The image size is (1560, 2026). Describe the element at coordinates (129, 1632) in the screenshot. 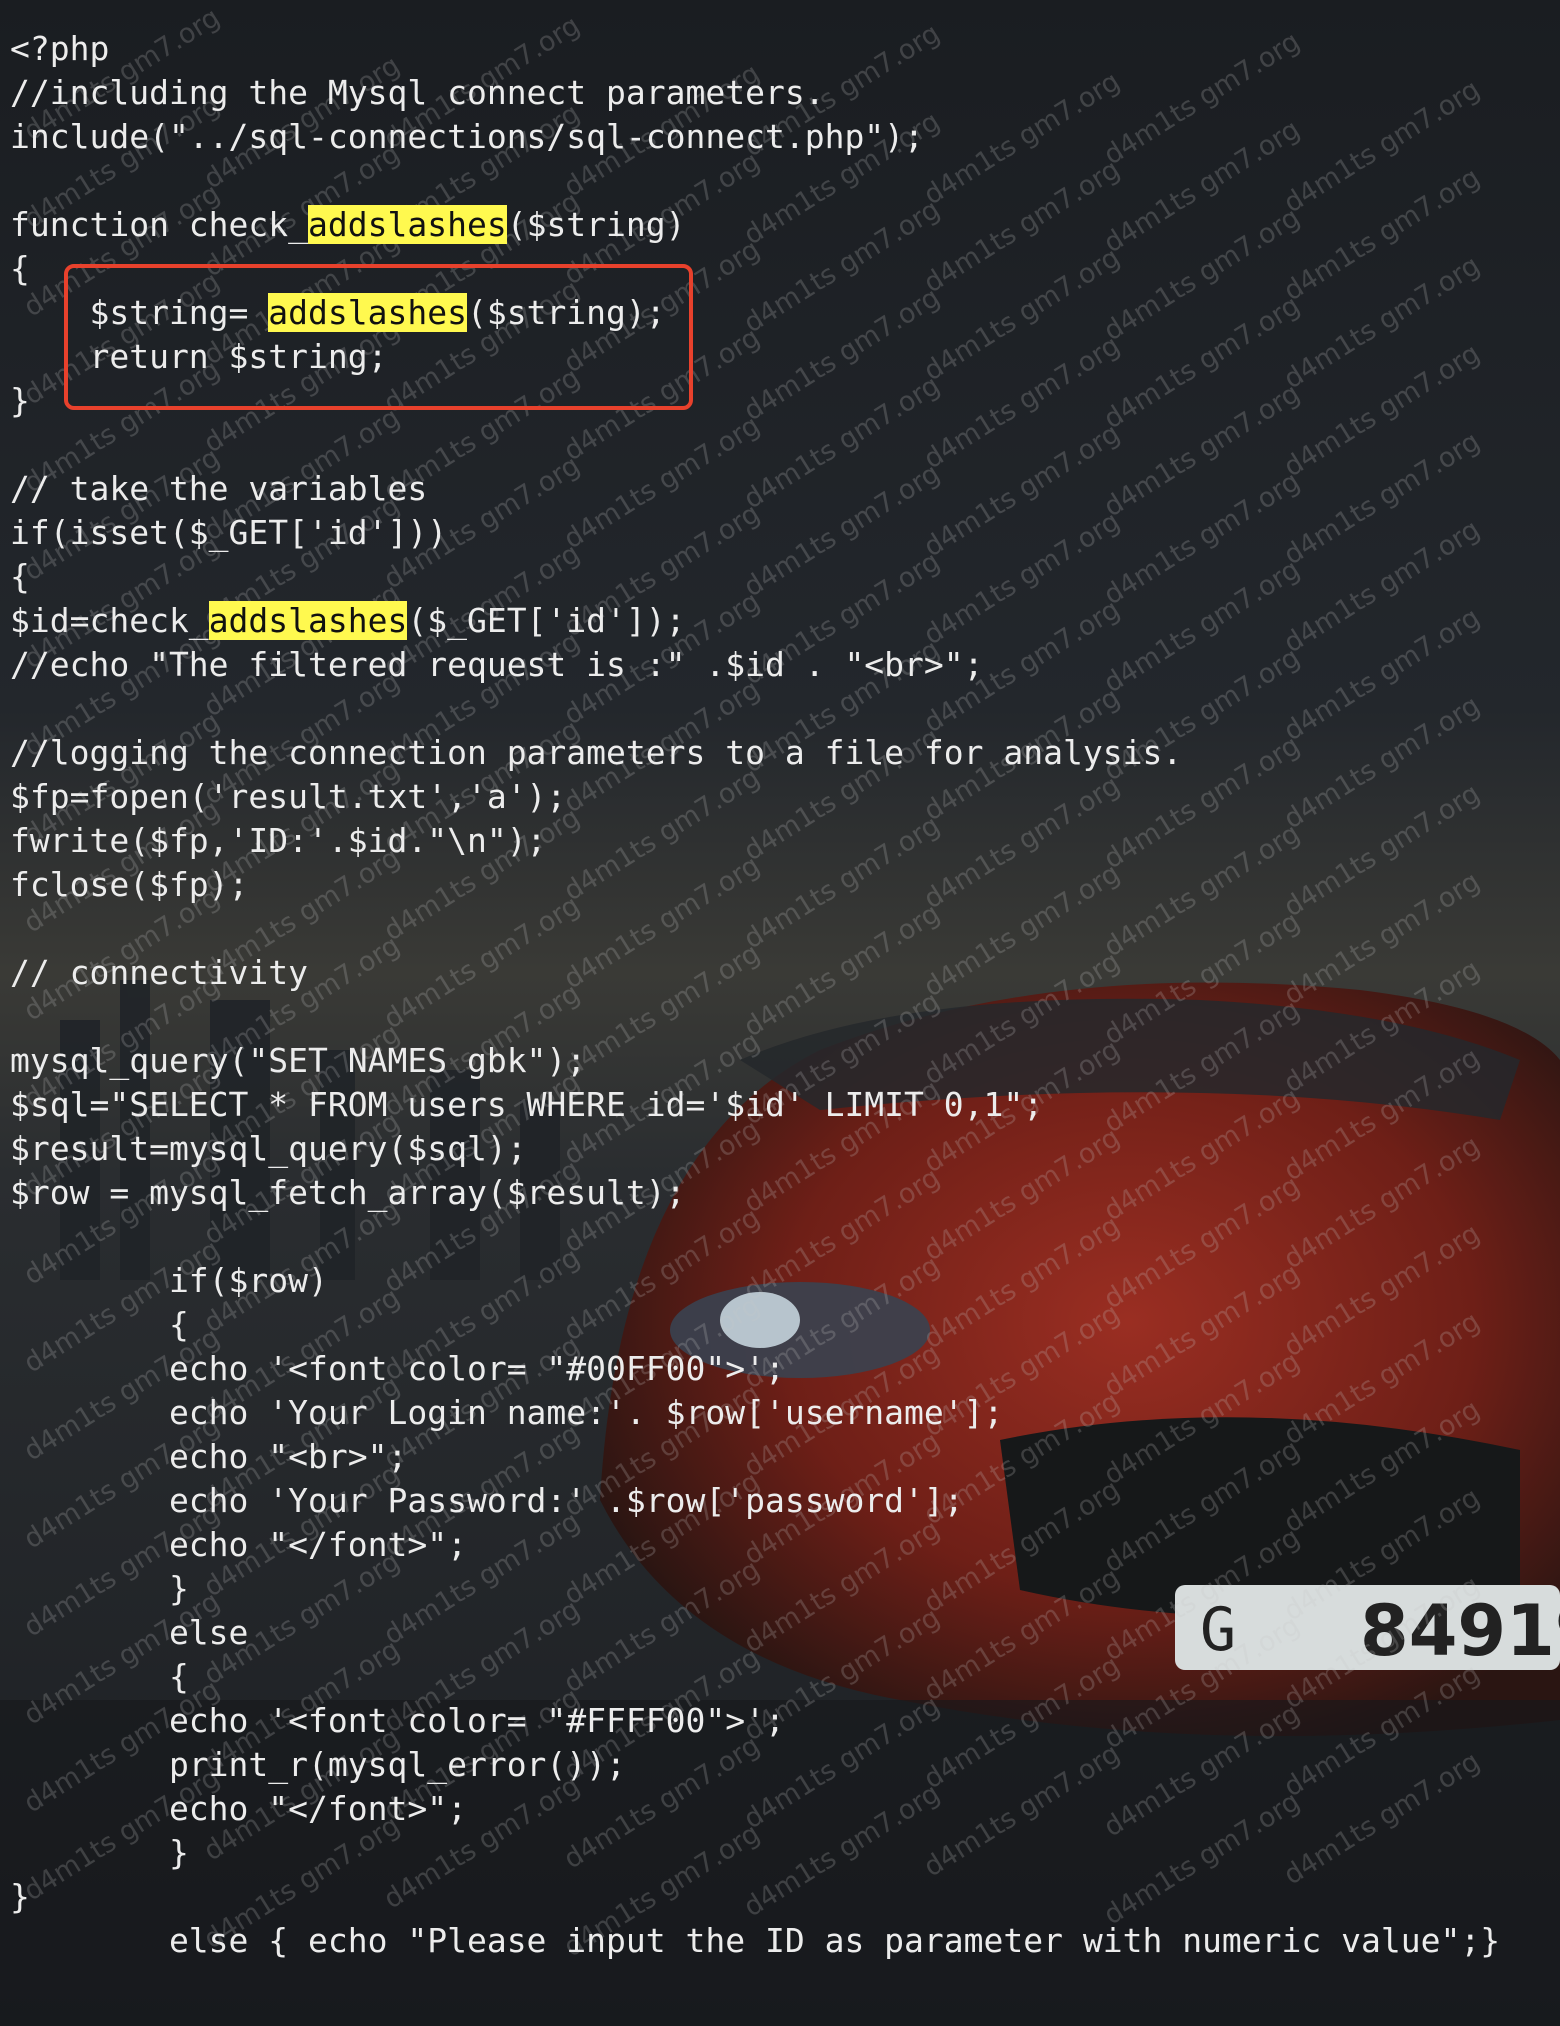

I see `code-text: else` at that location.